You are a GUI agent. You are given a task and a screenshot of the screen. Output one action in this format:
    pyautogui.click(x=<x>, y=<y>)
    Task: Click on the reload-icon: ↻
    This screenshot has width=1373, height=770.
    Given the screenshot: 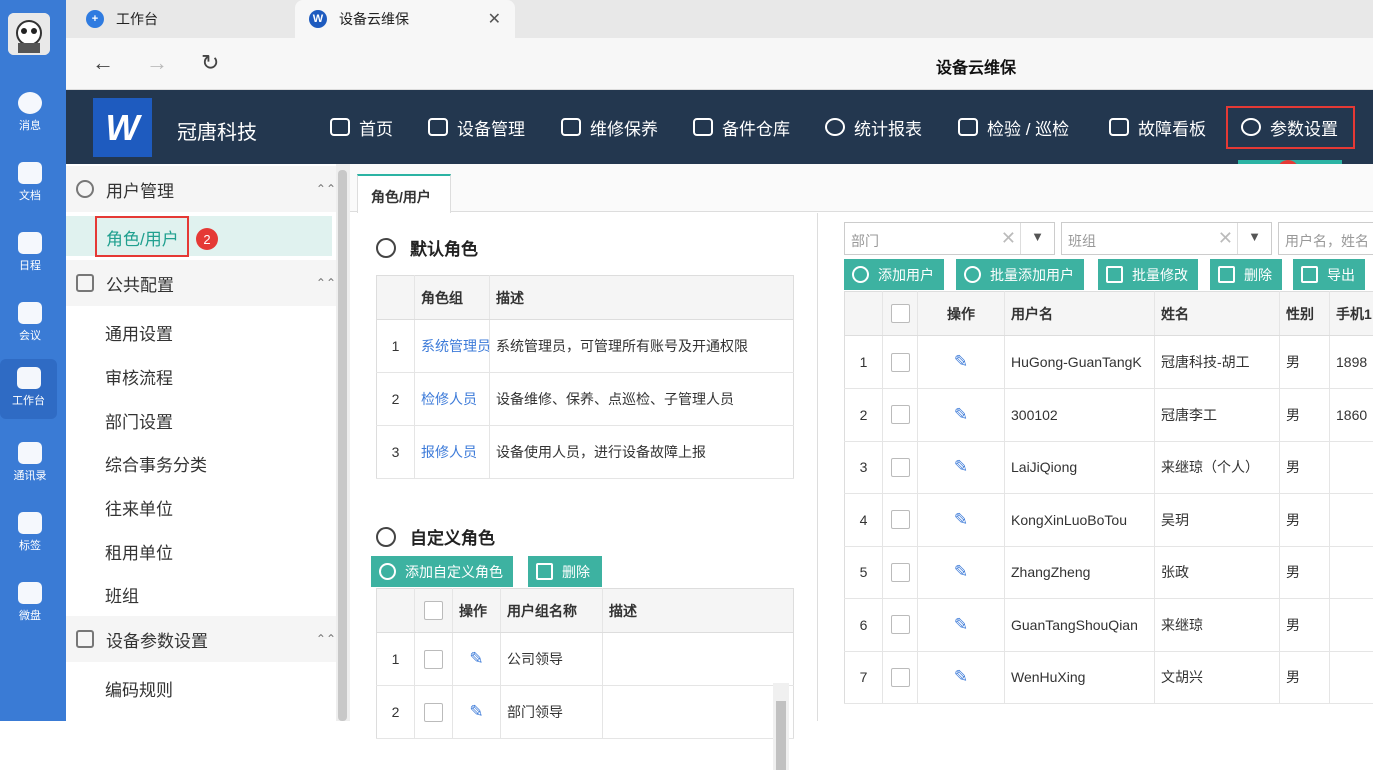 What is the action you would take?
    pyautogui.click(x=210, y=63)
    